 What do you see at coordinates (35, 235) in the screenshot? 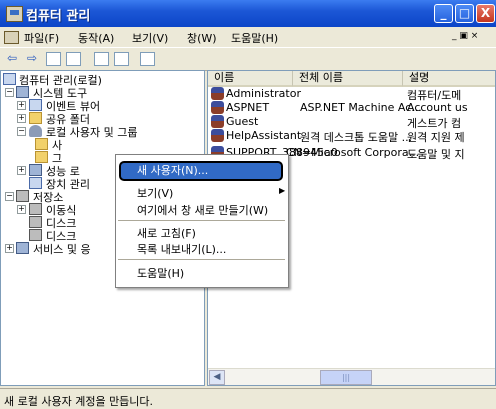
I see `disk-management-icon` at bounding box center [35, 235].